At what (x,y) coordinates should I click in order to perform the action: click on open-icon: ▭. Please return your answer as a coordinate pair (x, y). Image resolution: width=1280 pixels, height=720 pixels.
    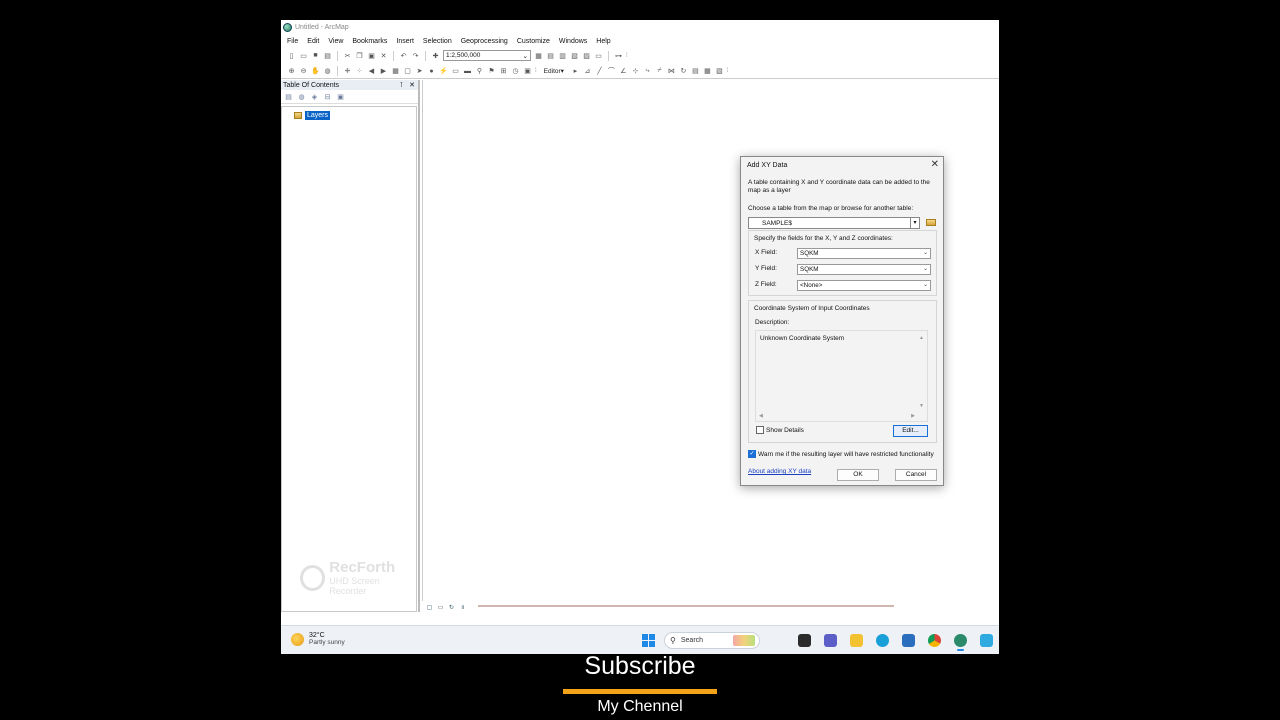
    Looking at the image, I should click on (303, 55).